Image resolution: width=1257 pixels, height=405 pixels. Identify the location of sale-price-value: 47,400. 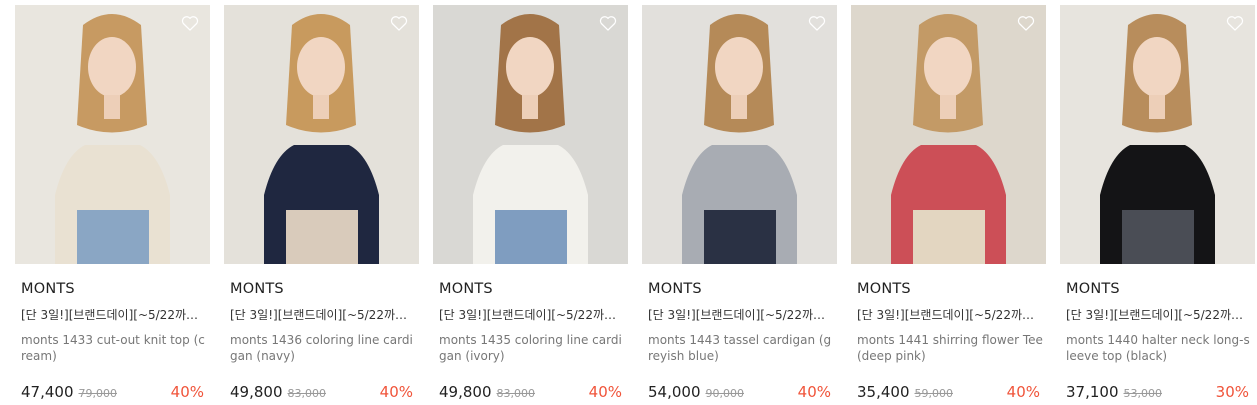
(47, 392).